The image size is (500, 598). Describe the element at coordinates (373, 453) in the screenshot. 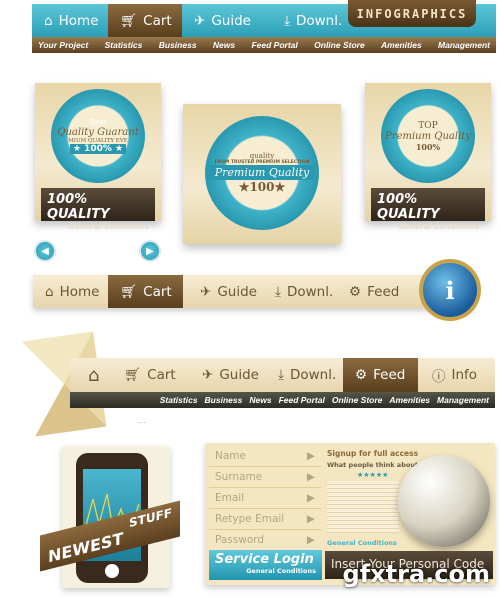

I see `signup-title: Signup for full access` at that location.